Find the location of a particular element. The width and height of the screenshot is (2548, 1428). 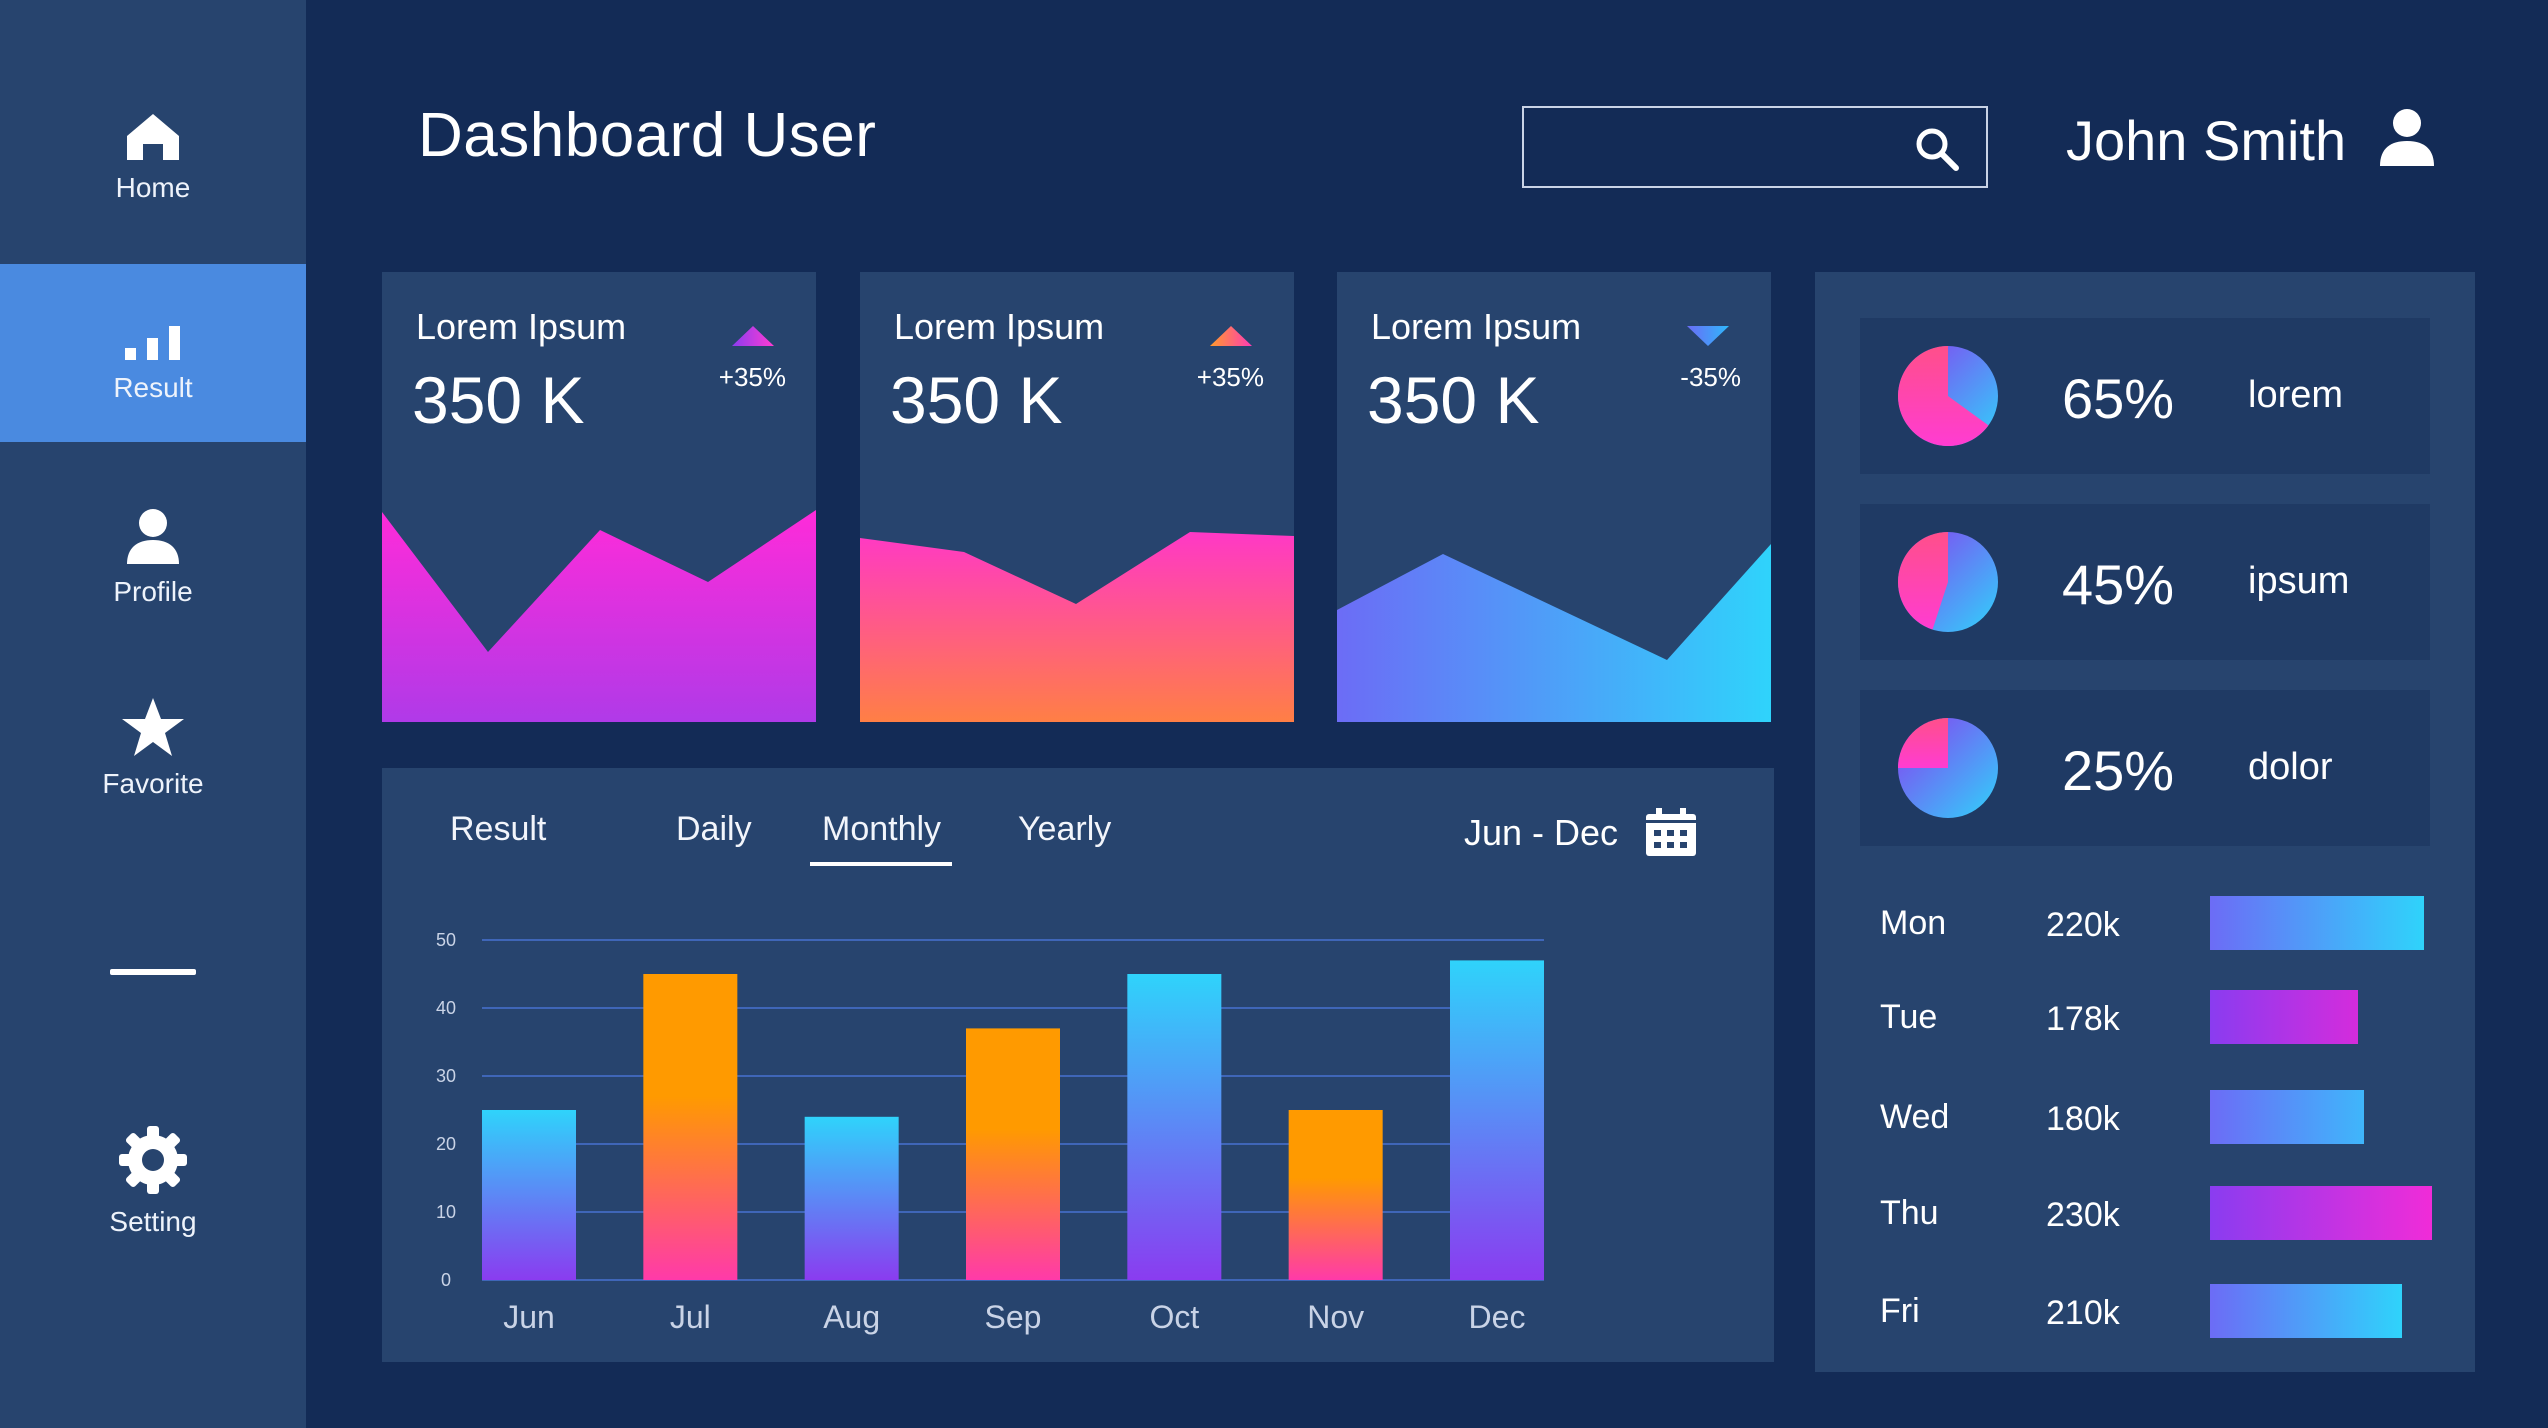

day-name: Fri is located at coordinates (1900, 1311).